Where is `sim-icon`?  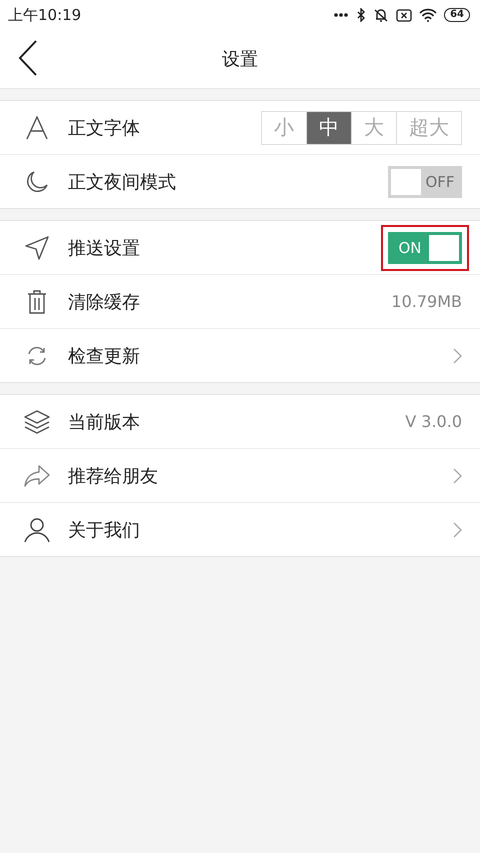 sim-icon is located at coordinates (404, 15).